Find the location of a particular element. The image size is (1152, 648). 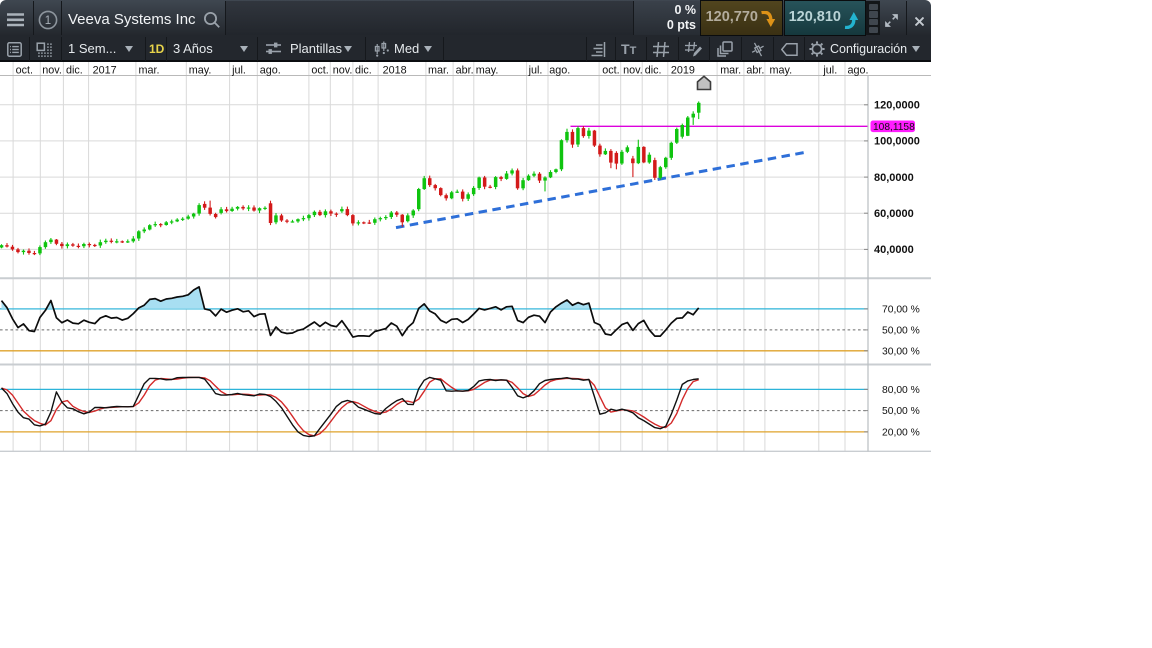

svg-text: 2019 is located at coordinates (683, 71).